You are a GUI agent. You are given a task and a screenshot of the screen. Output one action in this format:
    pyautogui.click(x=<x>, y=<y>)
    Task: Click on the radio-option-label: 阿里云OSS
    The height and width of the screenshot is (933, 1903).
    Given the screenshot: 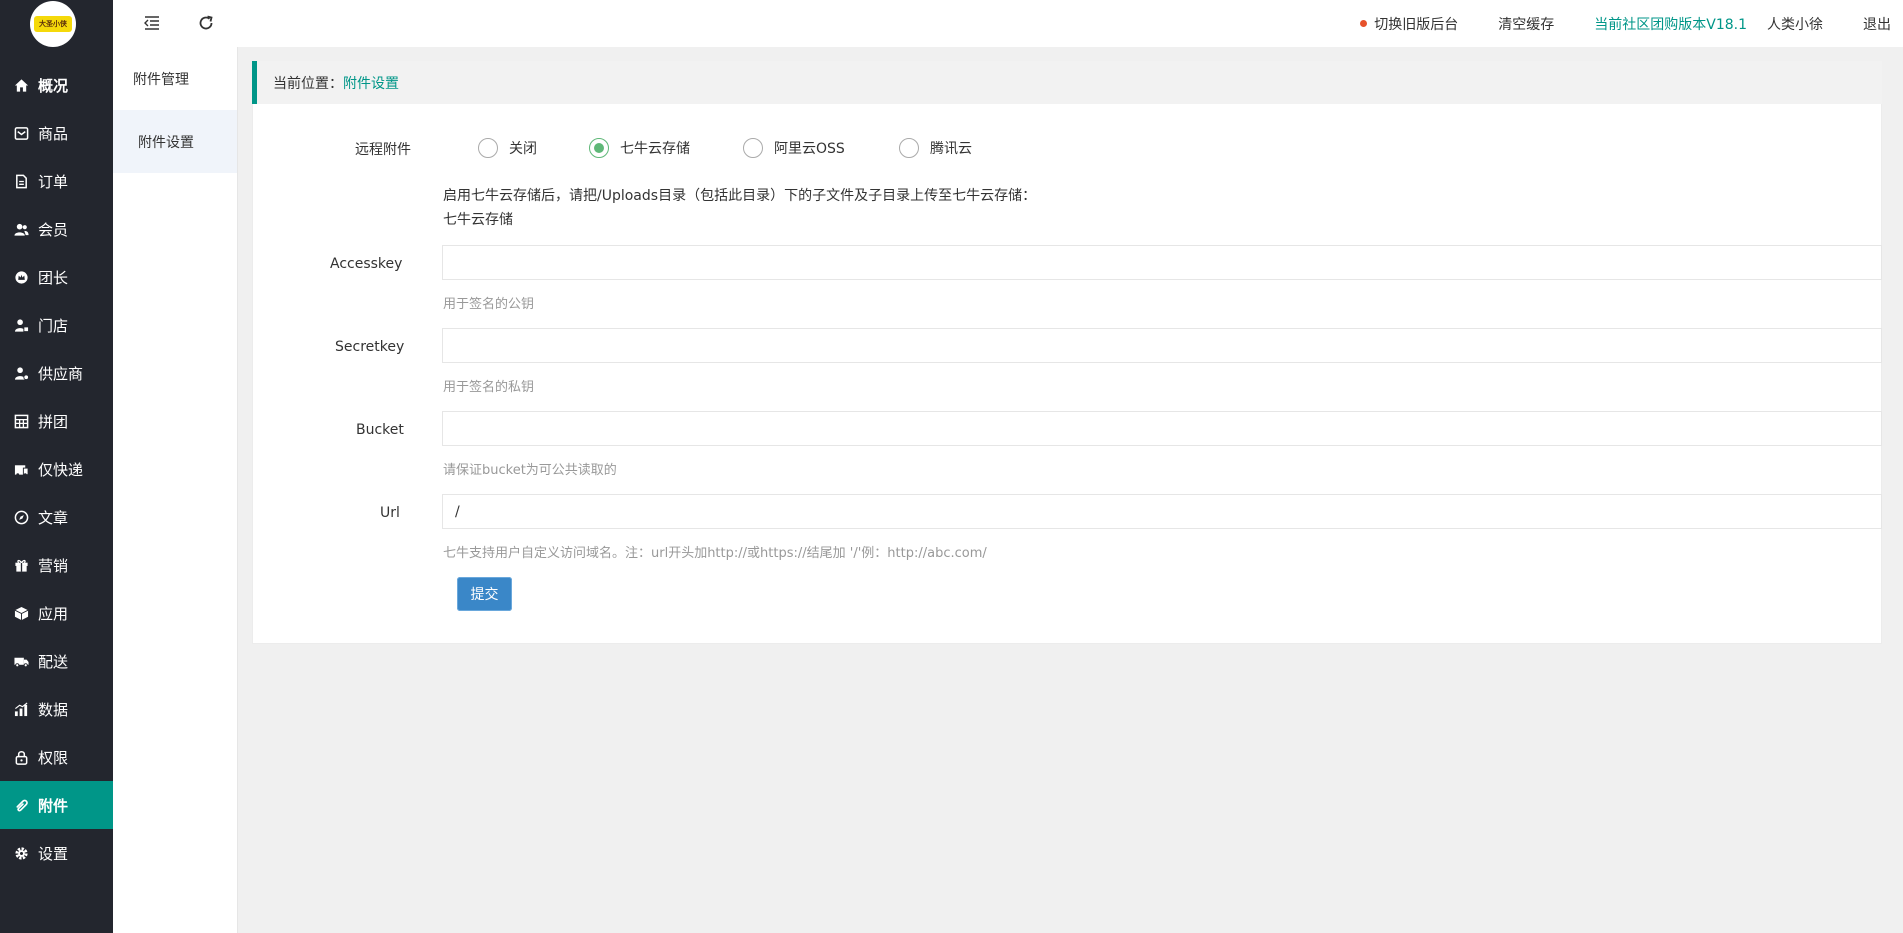 What is the action you would take?
    pyautogui.click(x=809, y=149)
    